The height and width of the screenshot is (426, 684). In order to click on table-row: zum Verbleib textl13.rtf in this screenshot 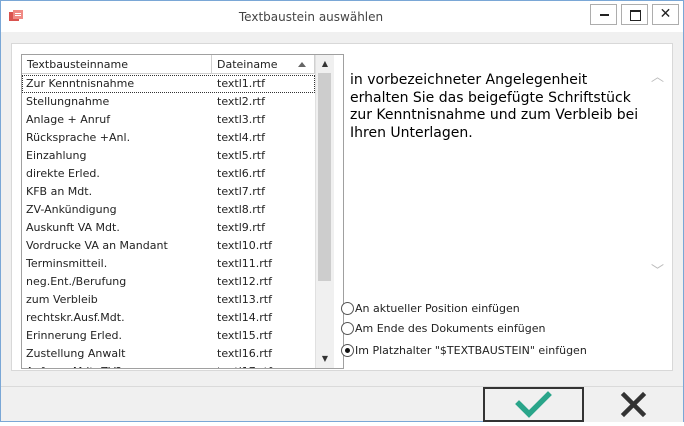, I will do `click(168, 300)`.